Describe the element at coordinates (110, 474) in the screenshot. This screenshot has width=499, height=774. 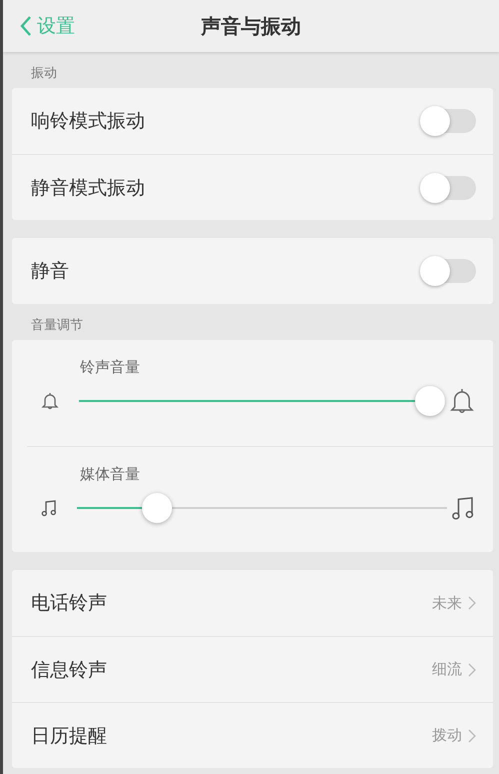
I see `slider-label: 媒体音量` at that location.